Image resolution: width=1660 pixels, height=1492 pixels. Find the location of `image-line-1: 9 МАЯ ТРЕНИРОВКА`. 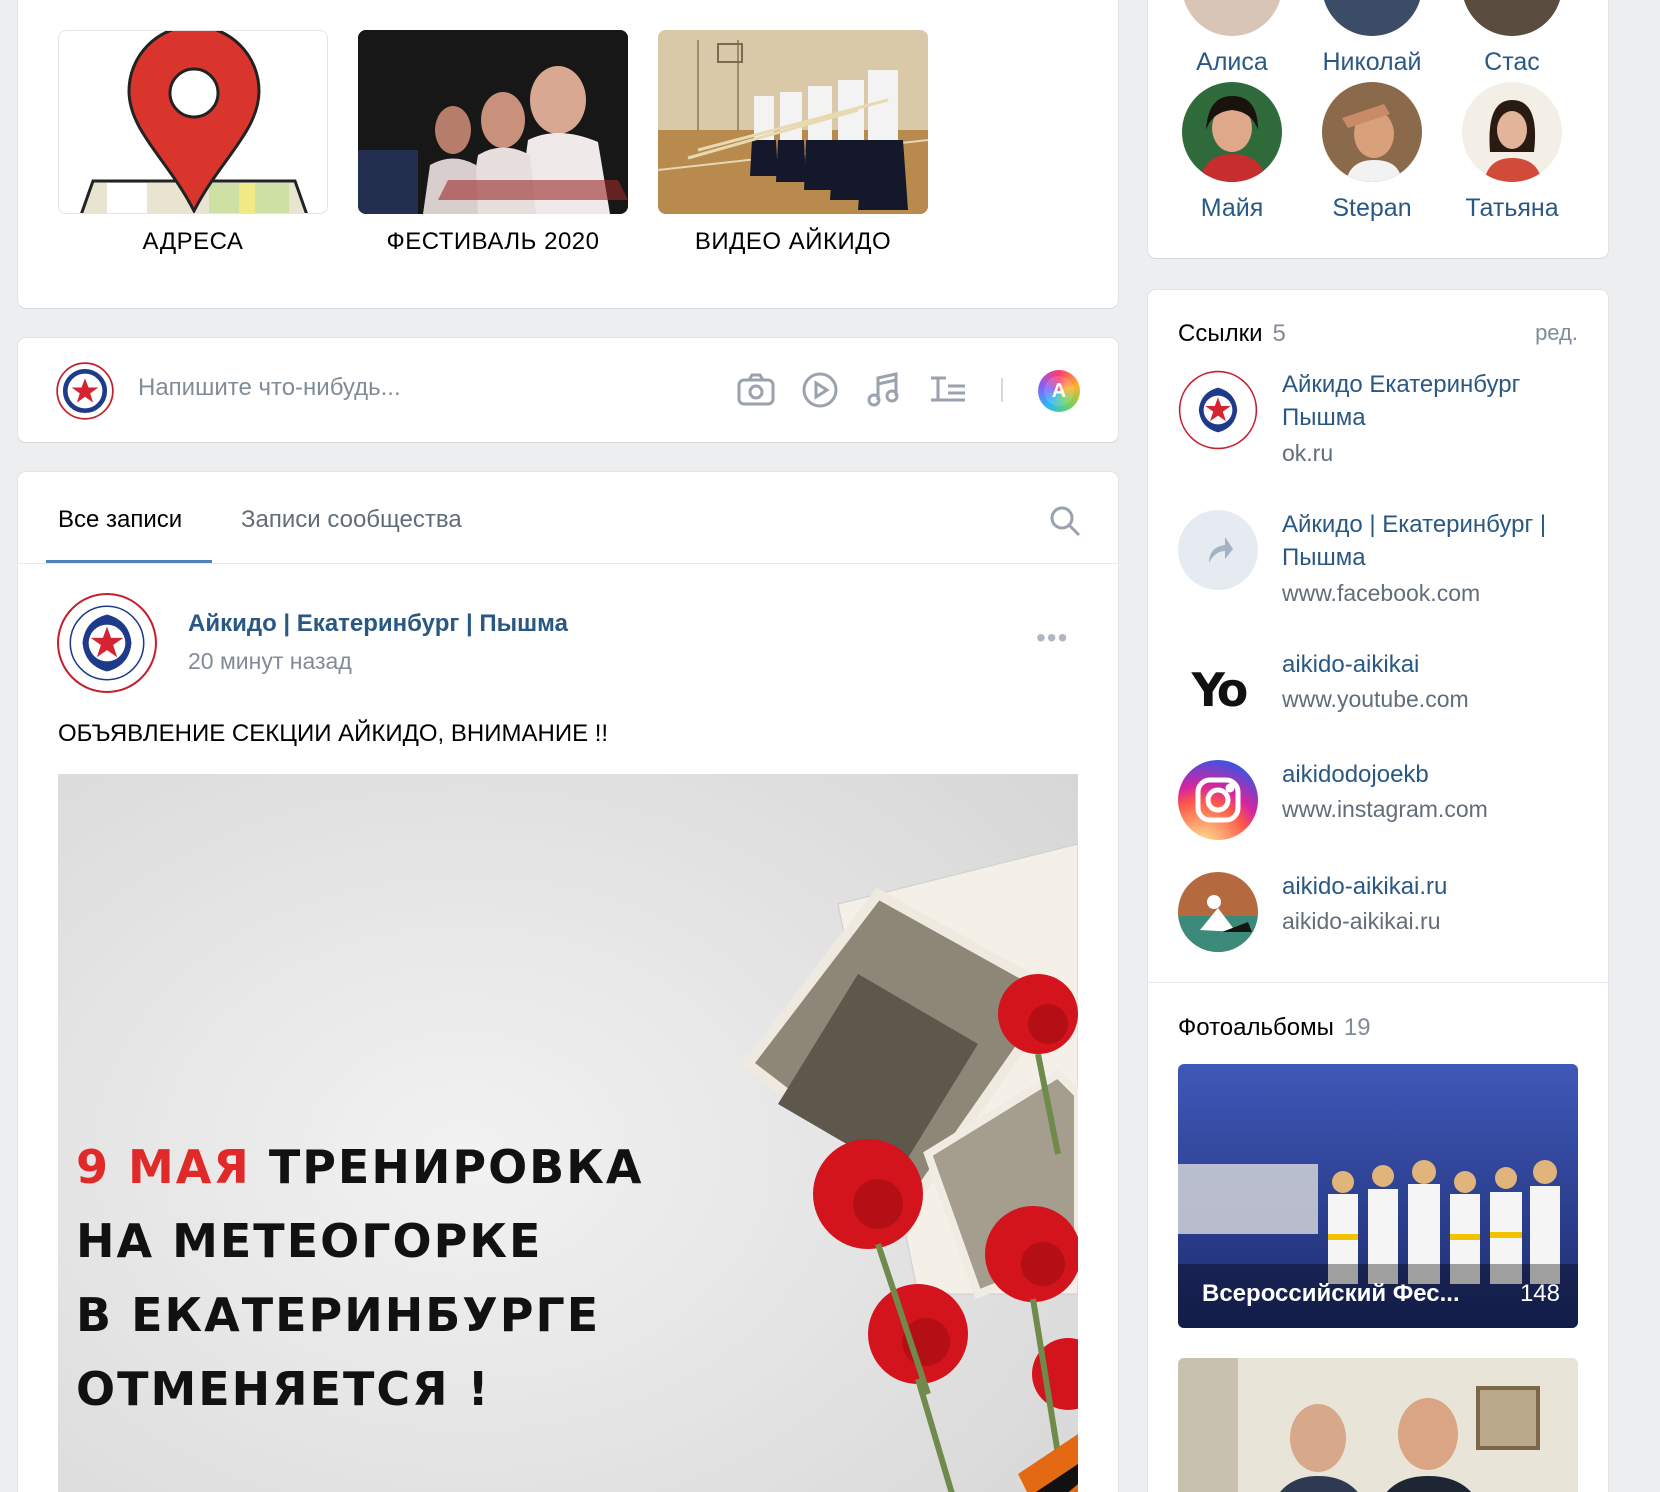

image-line-1: 9 МАЯ ТРЕНИРОВКА is located at coordinates (359, 1167).